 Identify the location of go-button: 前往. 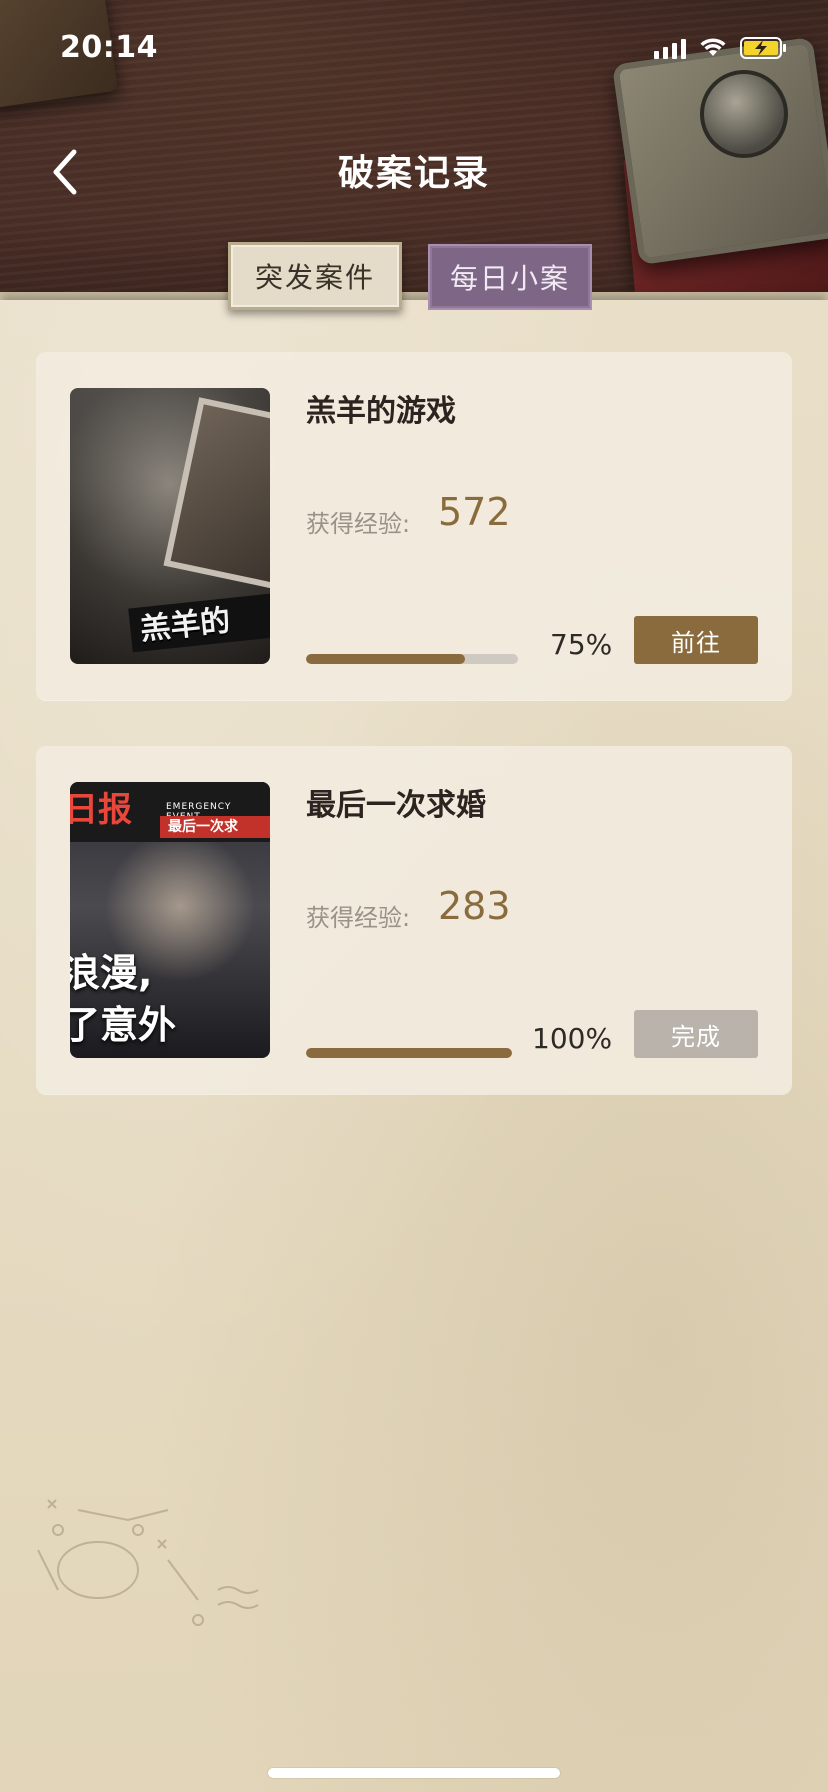
(696, 640).